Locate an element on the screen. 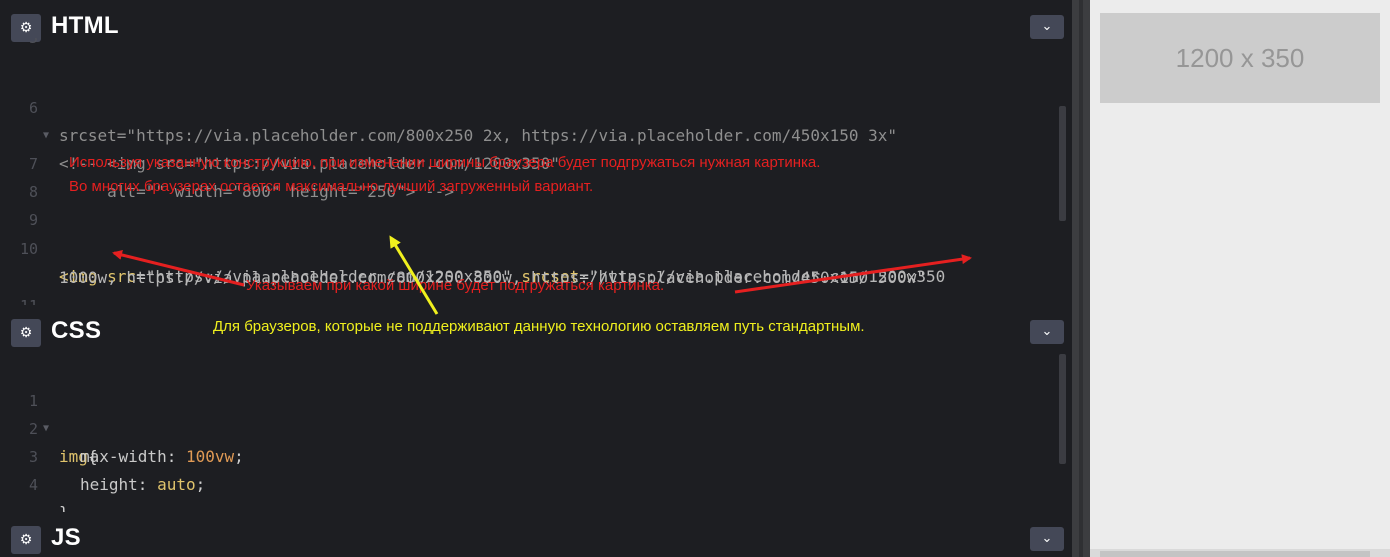 The width and height of the screenshot is (1390, 557). horizontal-scrollbar is located at coordinates (1240, 553).